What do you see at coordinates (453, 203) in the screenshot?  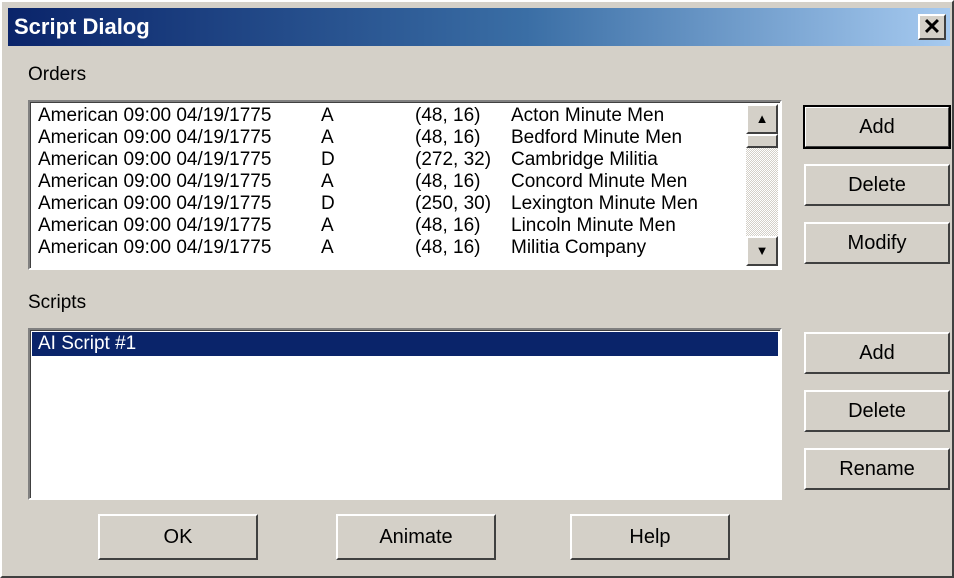 I see `order-position: (250, 30)` at bounding box center [453, 203].